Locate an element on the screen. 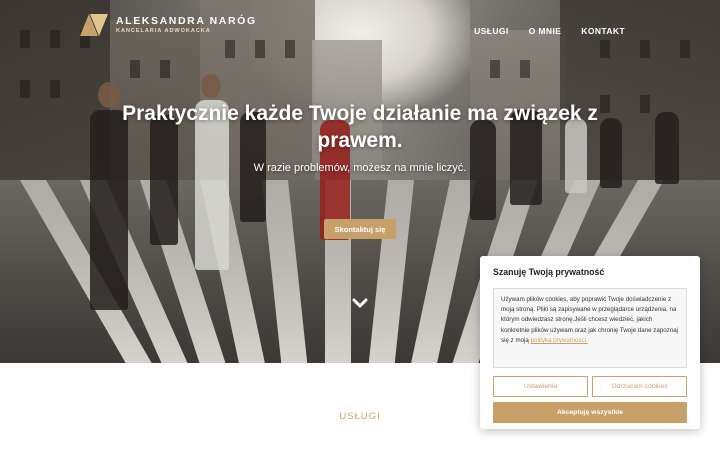  privacy-policy-link: polityką prywatności. is located at coordinates (559, 340).